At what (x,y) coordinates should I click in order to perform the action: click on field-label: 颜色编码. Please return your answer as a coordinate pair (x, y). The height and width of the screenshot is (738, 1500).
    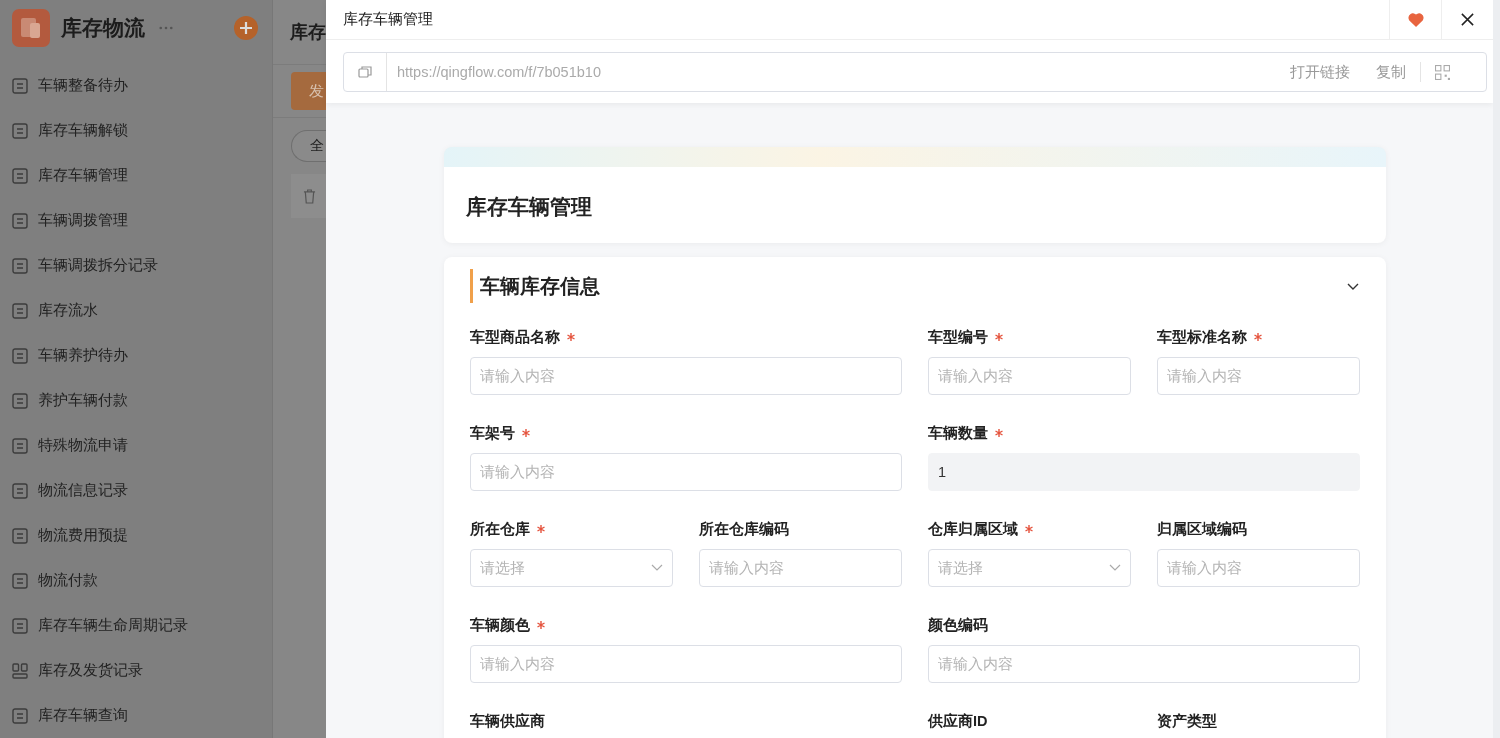
    Looking at the image, I should click on (958, 625).